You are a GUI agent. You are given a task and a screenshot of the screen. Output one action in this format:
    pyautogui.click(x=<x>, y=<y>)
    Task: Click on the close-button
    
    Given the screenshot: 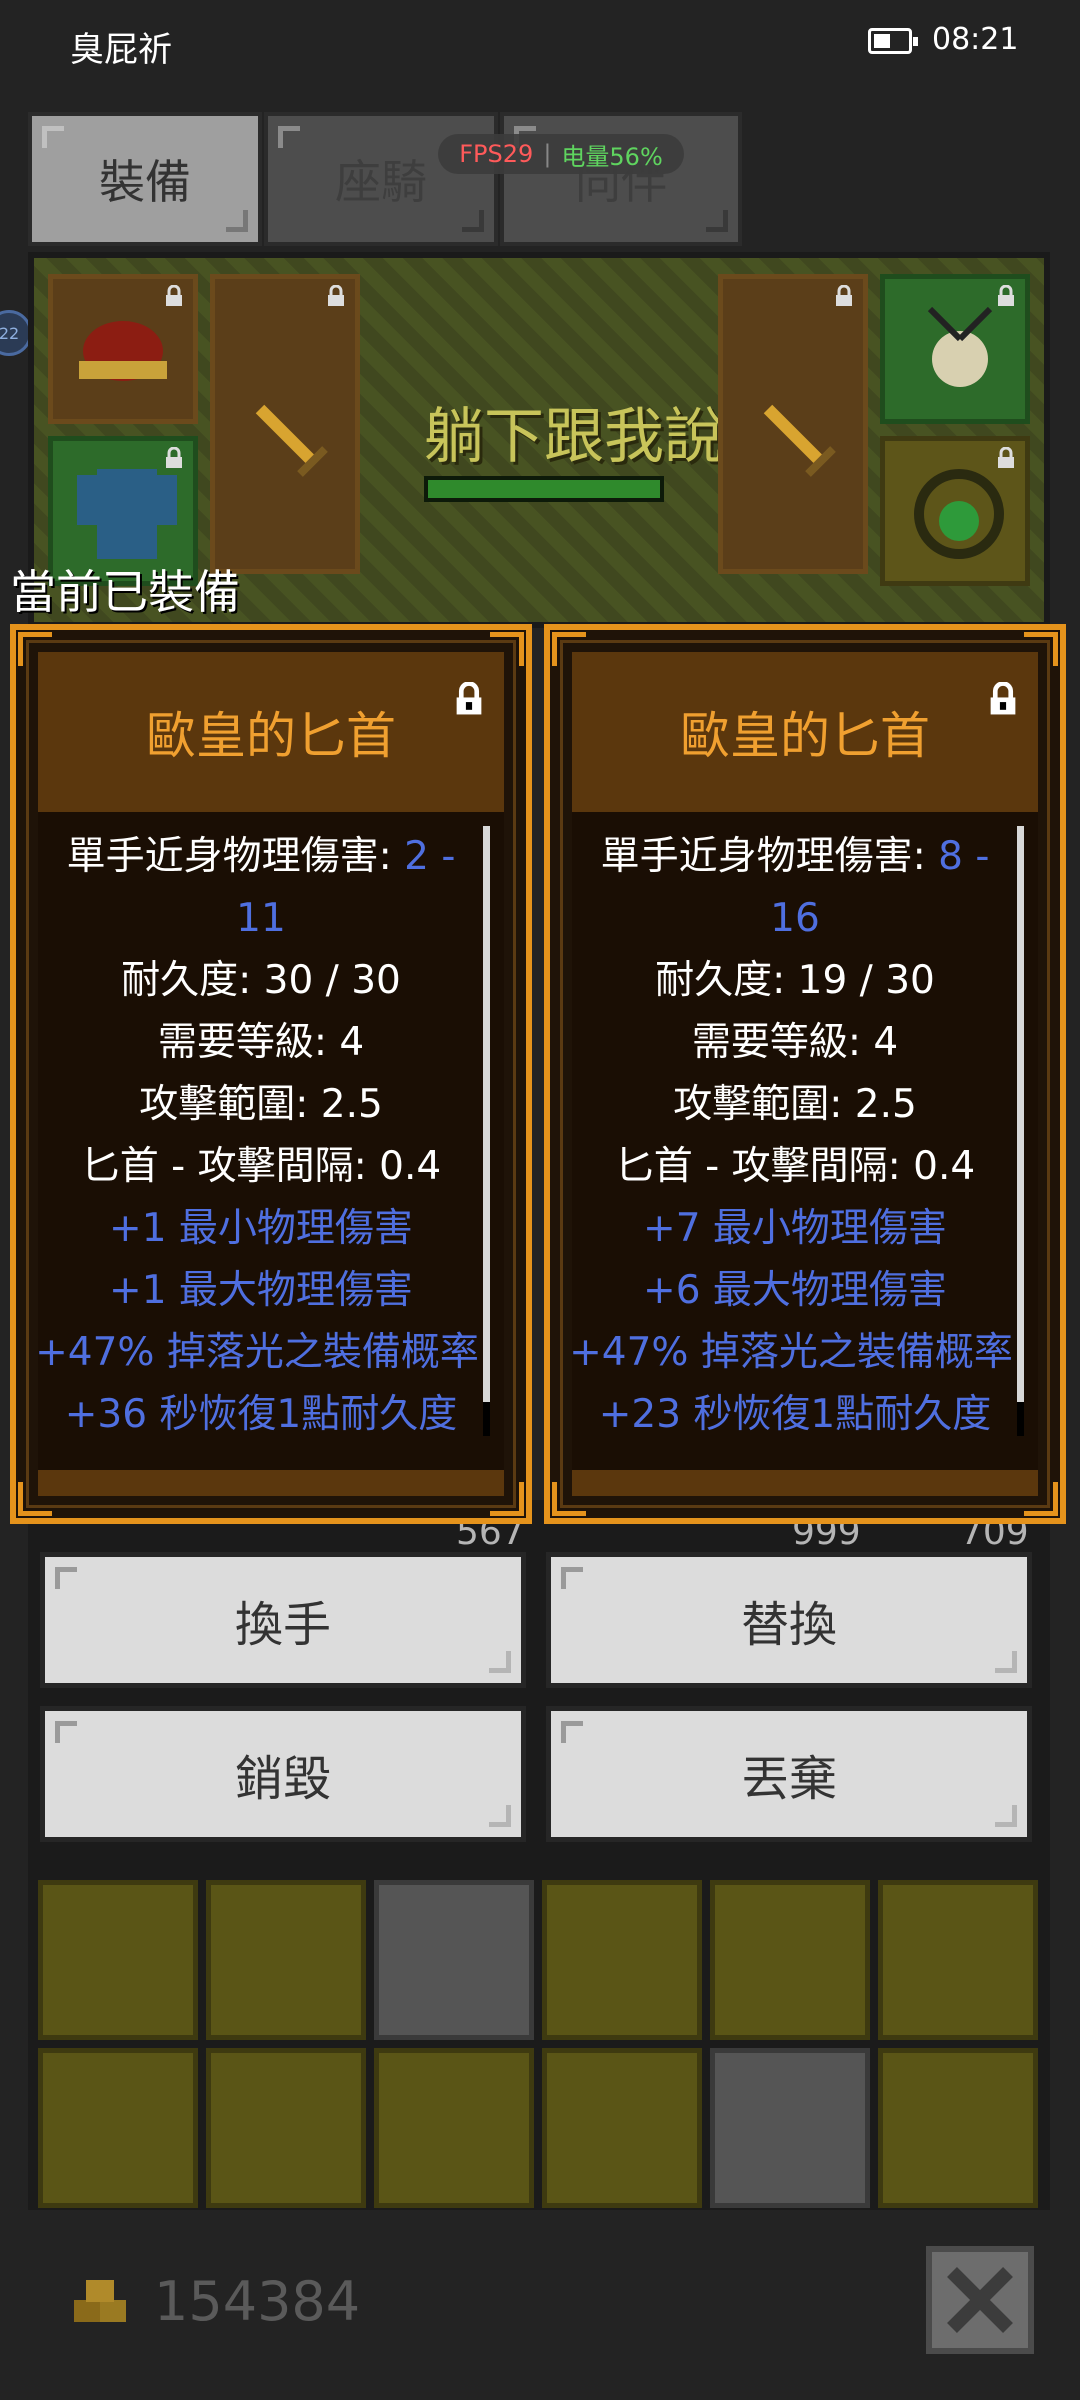 What is the action you would take?
    pyautogui.click(x=980, y=2300)
    